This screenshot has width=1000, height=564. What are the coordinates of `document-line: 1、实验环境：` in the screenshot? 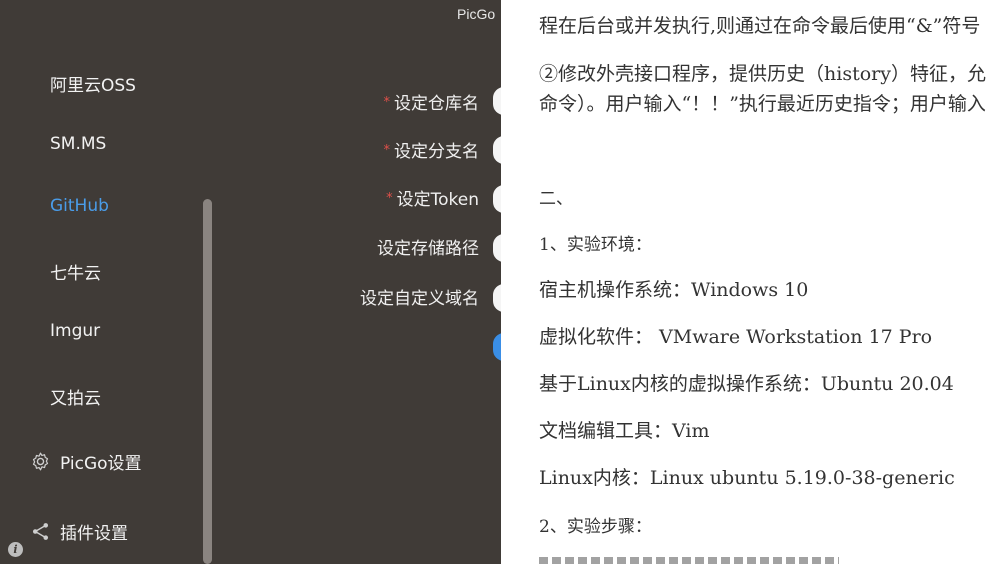 It's located at (595, 245).